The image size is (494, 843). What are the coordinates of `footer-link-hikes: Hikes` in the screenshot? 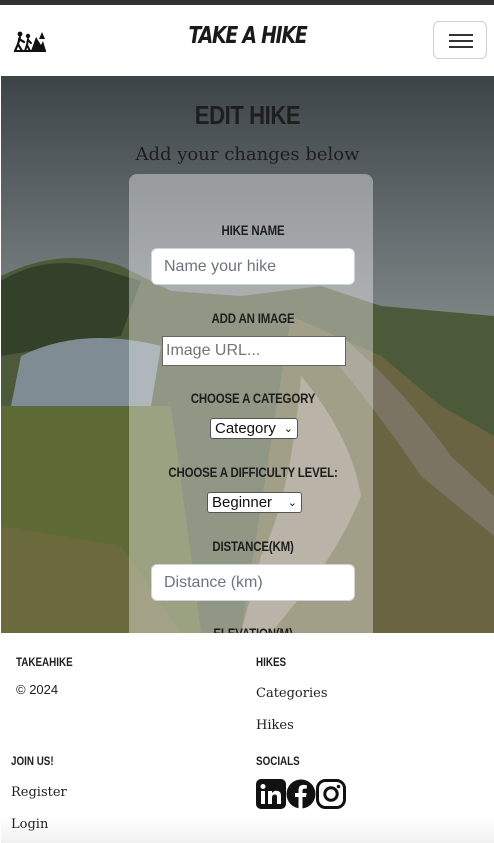 It's located at (275, 725).